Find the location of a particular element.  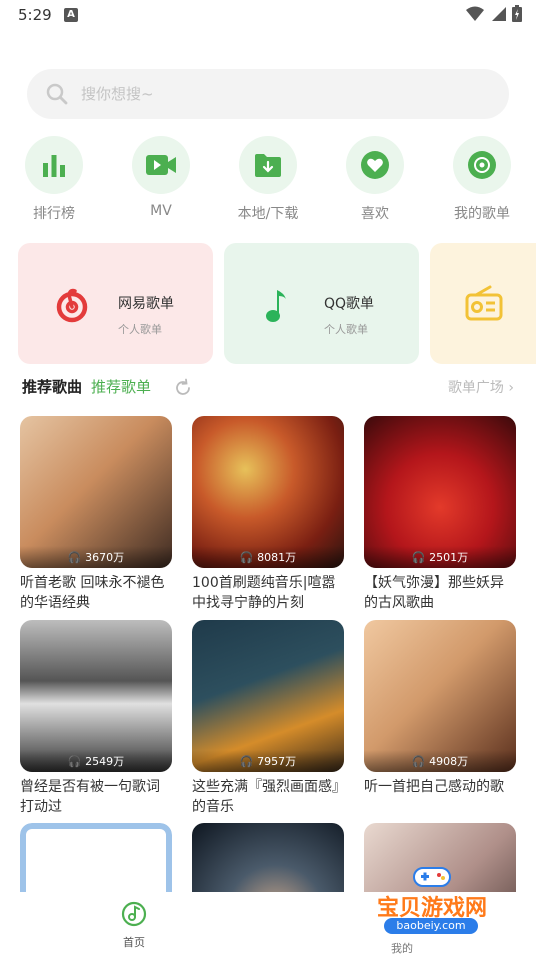

playlist-source-cards: 网易歌单 个人歌单 QQ歌单 个人歌单 is located at coordinates (268, 304).